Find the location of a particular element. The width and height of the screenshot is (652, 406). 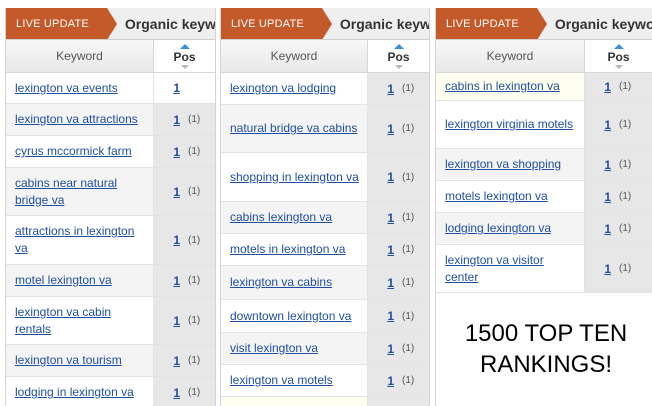

table-row: lexington va lodging 1 (1) is located at coordinates (325, 89).